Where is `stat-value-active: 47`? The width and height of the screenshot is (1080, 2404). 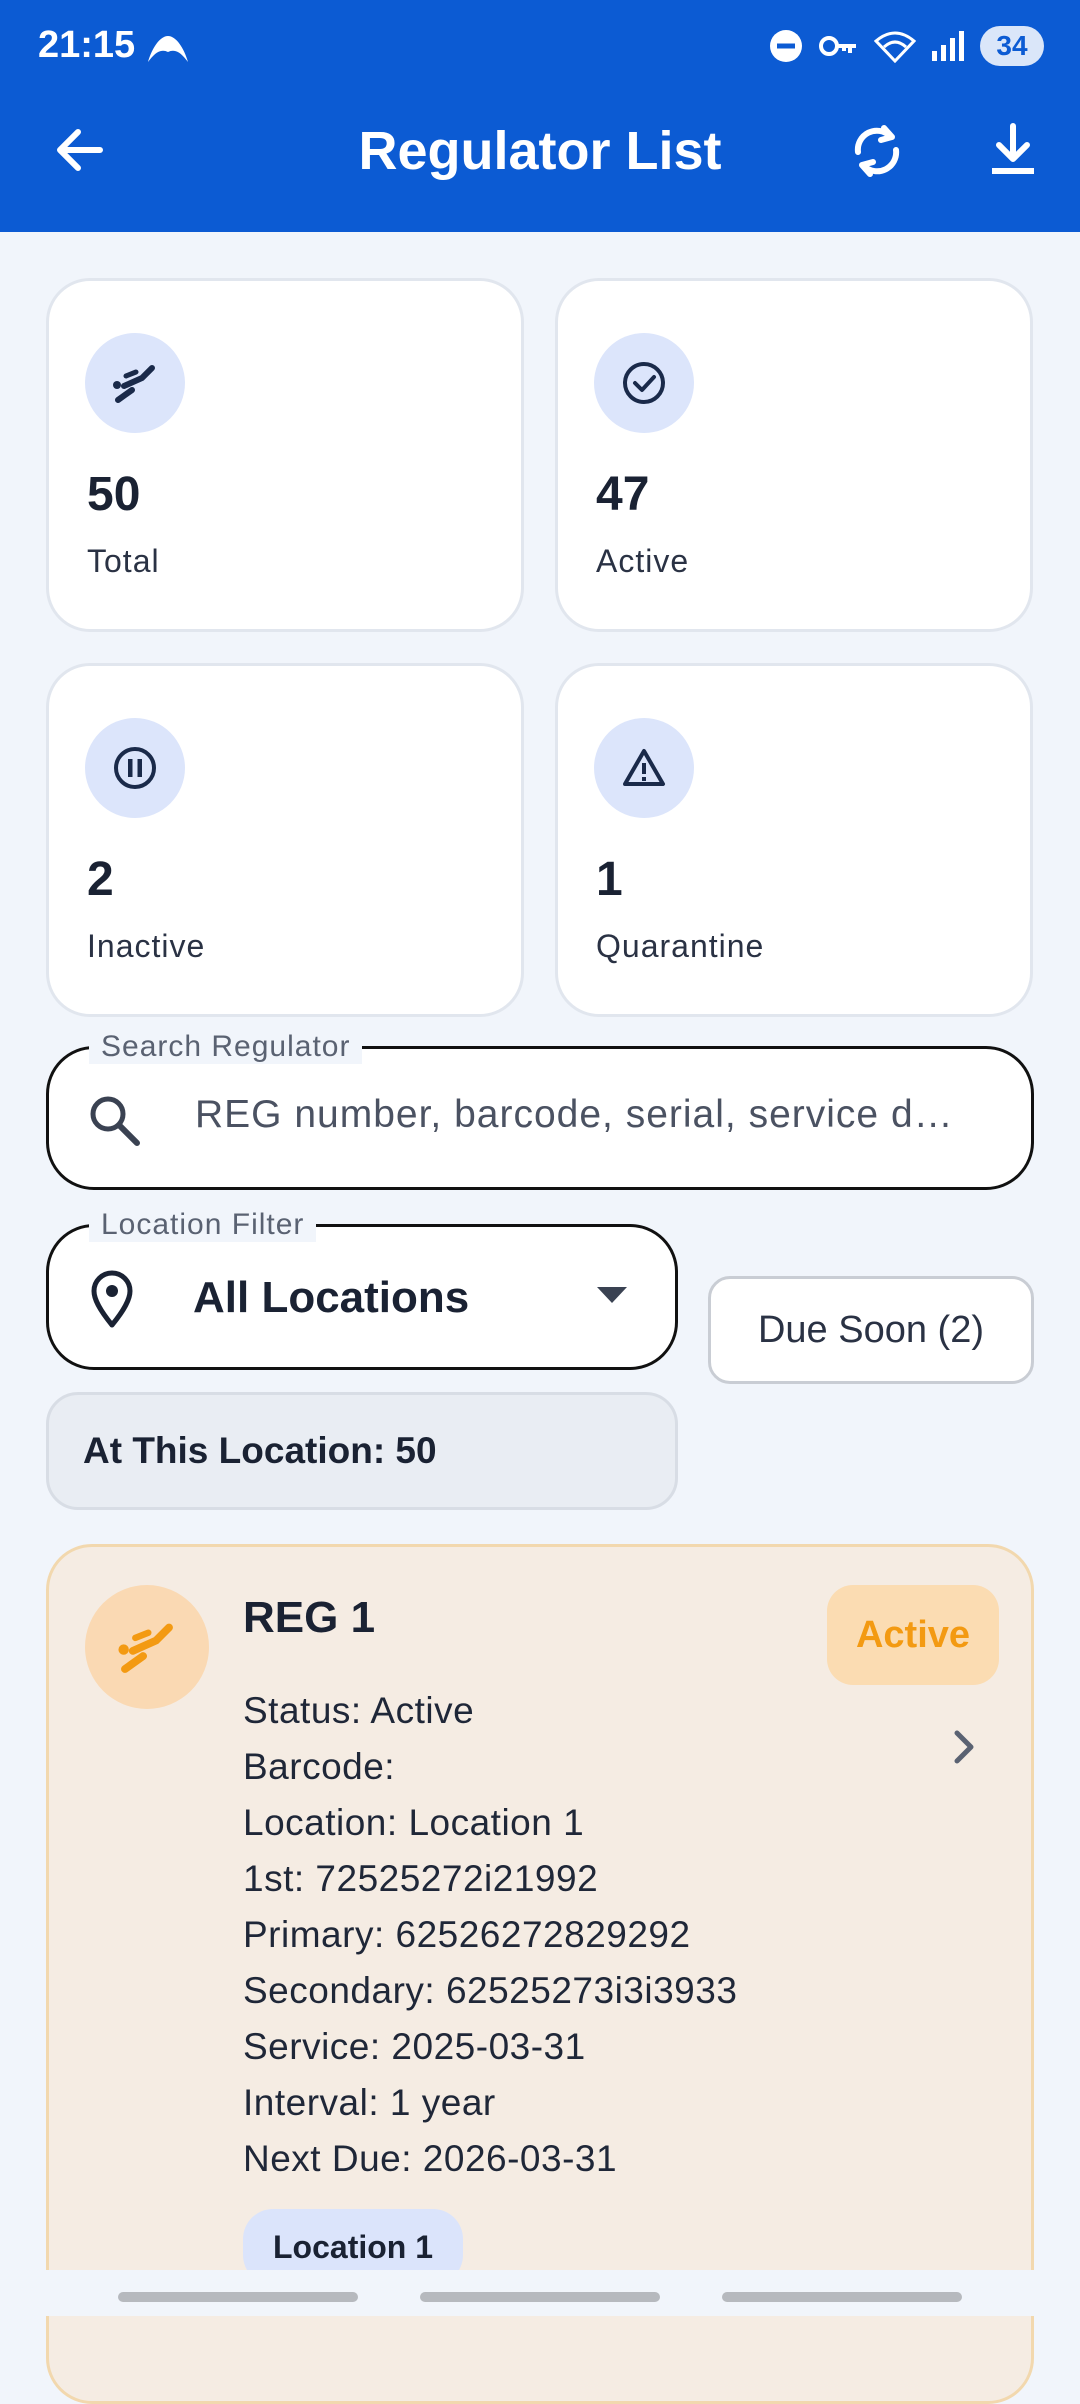 stat-value-active: 47 is located at coordinates (623, 494).